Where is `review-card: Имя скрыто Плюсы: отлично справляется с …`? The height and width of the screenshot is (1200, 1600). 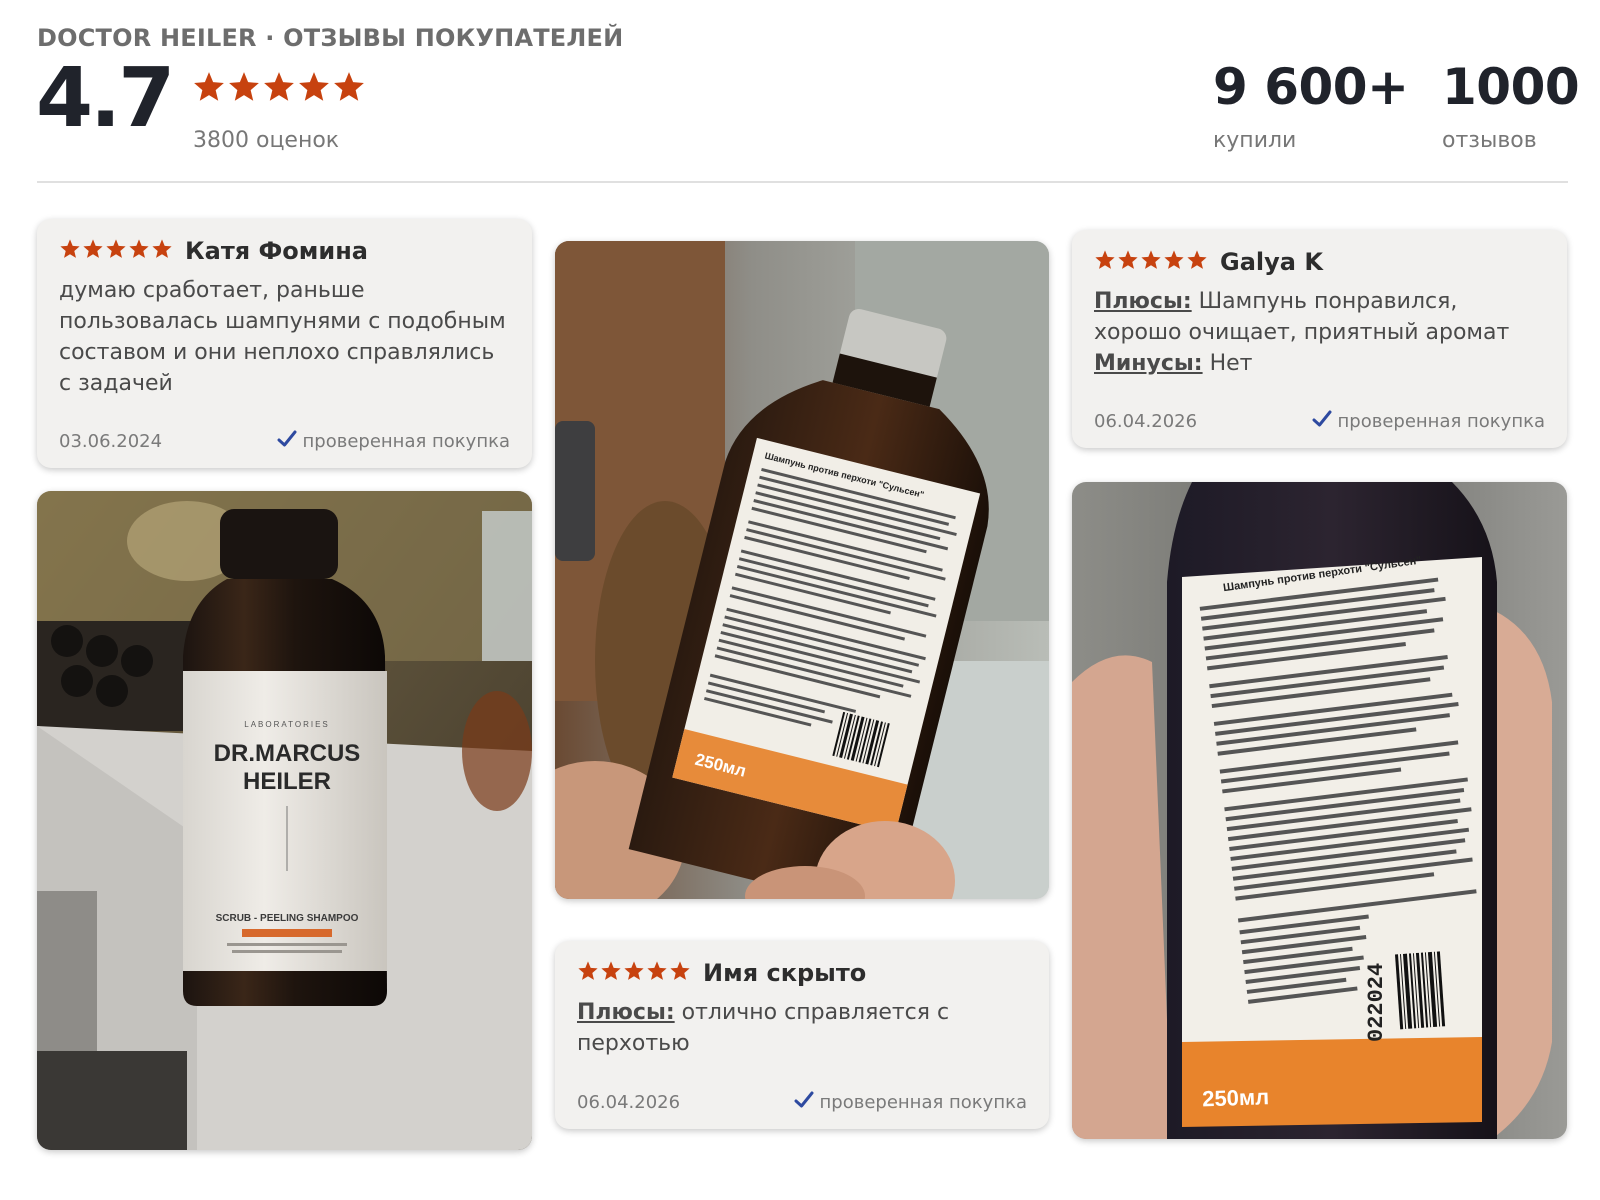
review-card: Имя скрыто Плюсы: отлично справляется с … is located at coordinates (802, 1035).